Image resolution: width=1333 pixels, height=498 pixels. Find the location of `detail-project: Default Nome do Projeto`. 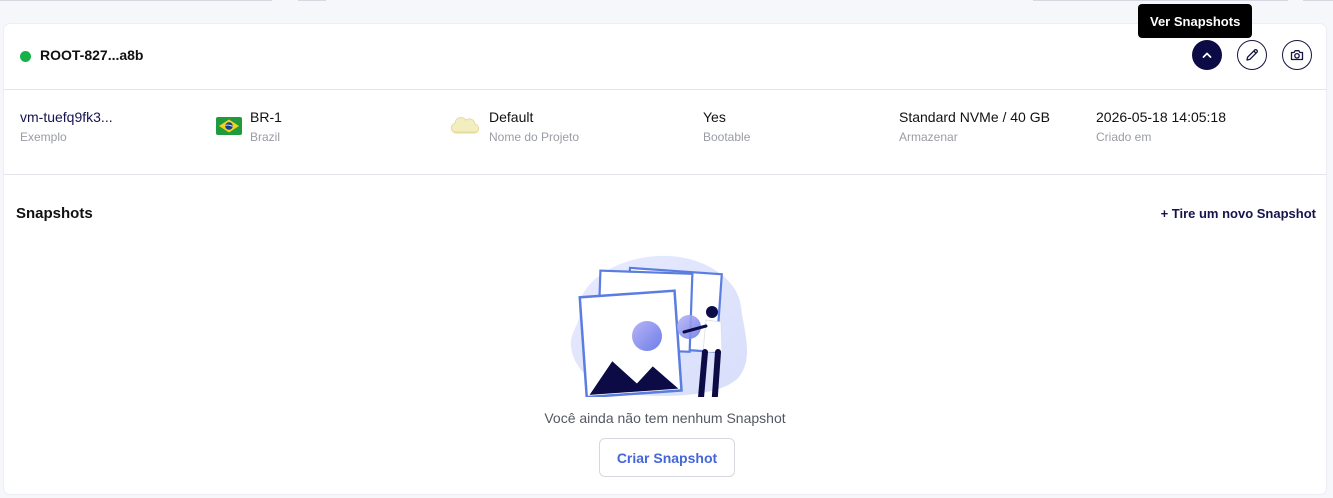

detail-project: Default Nome do Projeto is located at coordinates (534, 126).